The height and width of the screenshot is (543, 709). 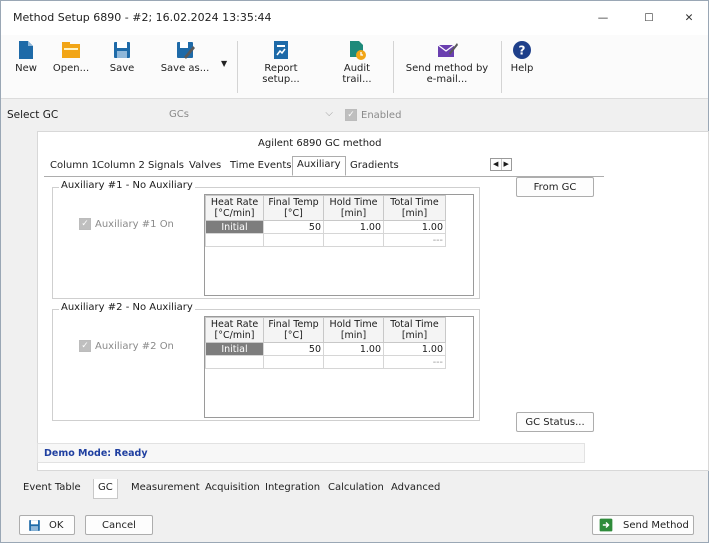 I want to click on from-gc-button: From GC, so click(x=555, y=187).